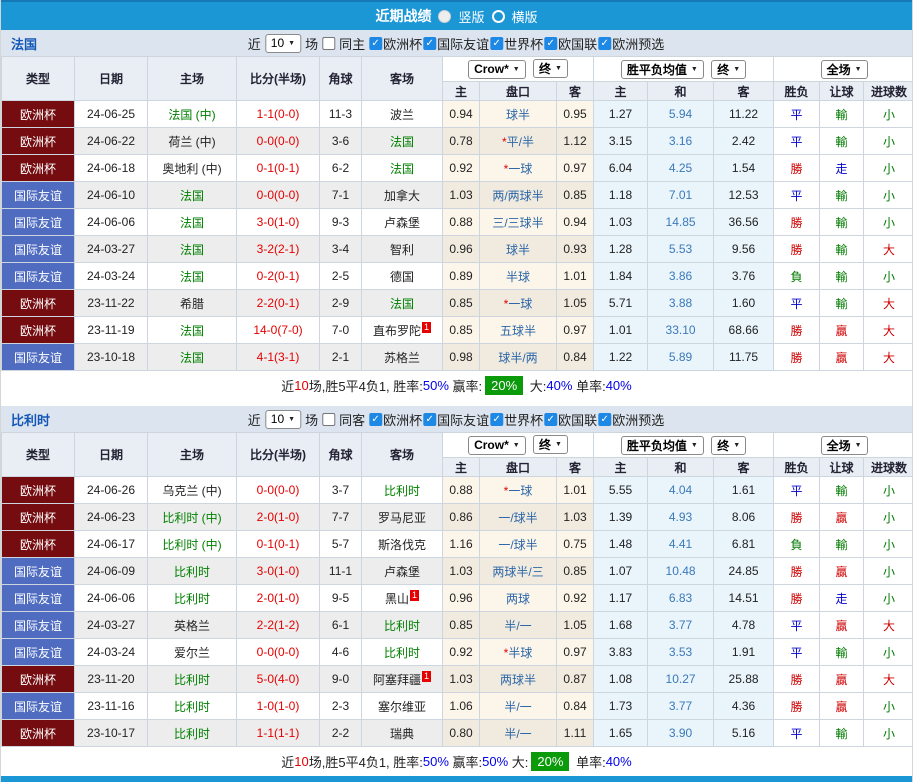 The image size is (913, 782). Describe the element at coordinates (403, 420) in the screenshot. I see `league-label: 欧洲杯` at that location.